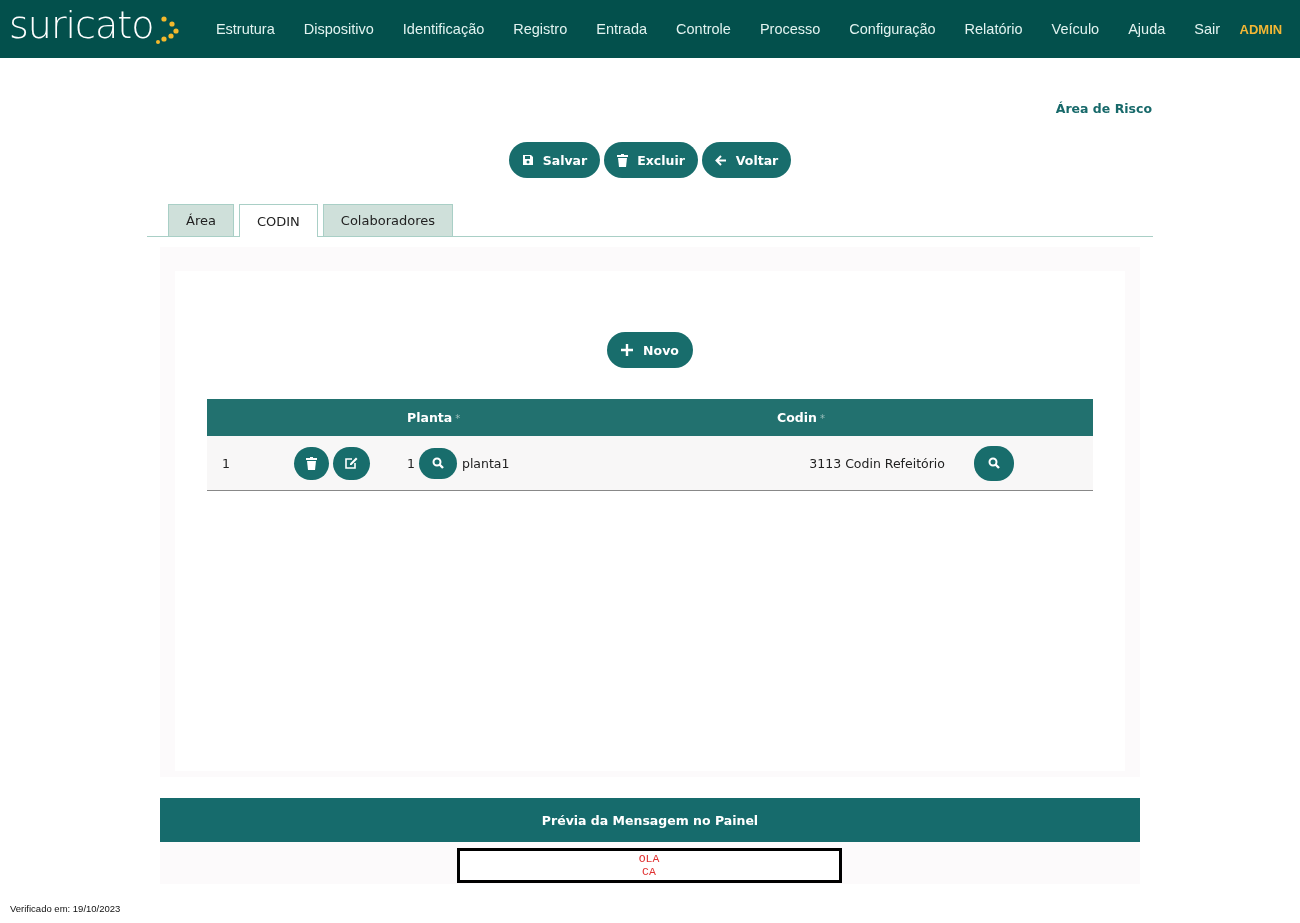  Describe the element at coordinates (994, 29) in the screenshot. I see `nav-link: Relatório` at that location.